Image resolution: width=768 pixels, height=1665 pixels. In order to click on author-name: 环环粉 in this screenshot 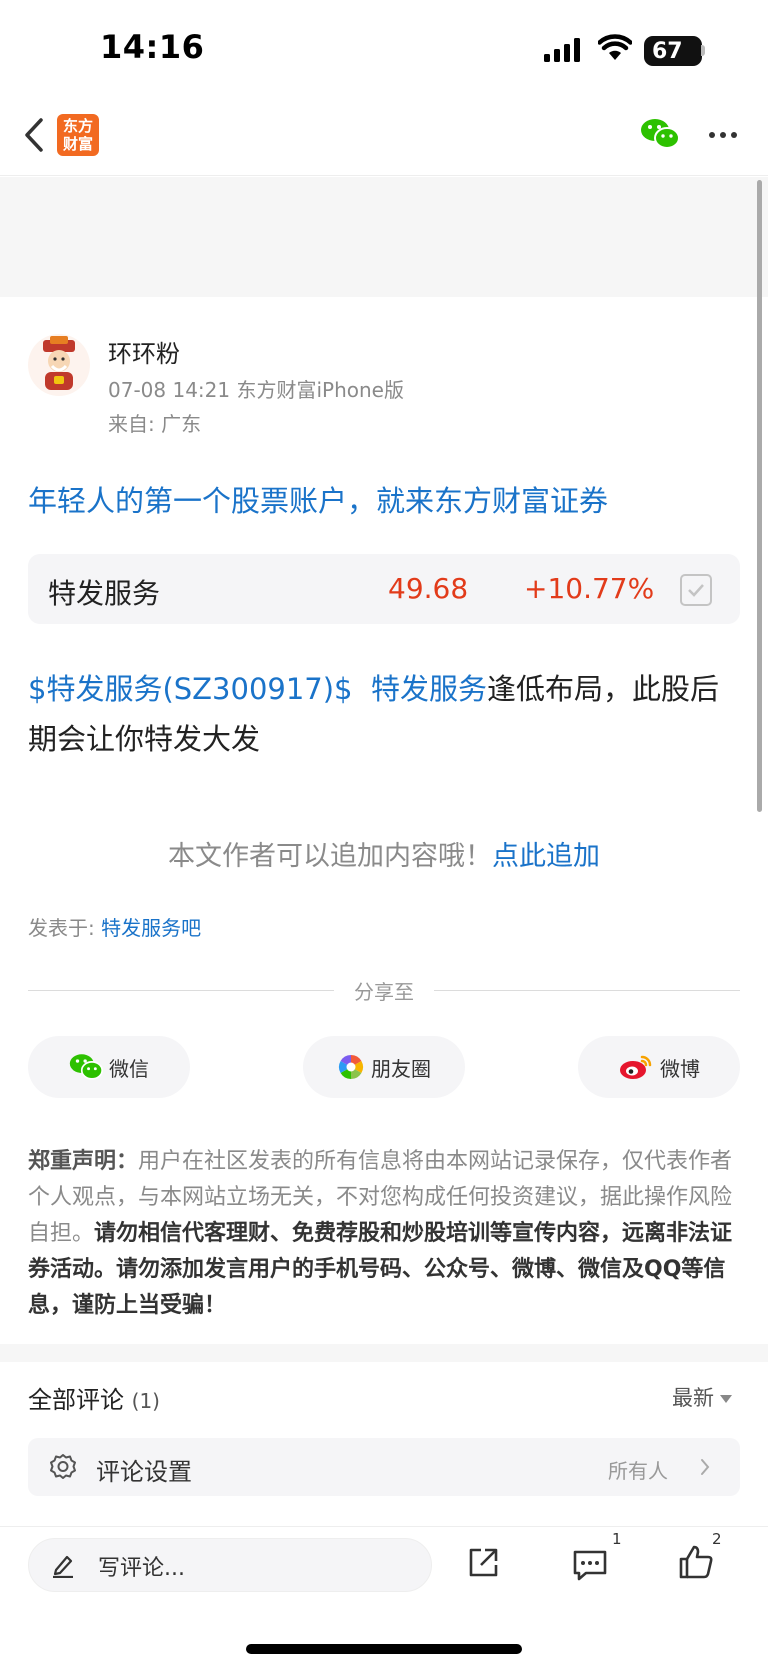, I will do `click(144, 351)`.